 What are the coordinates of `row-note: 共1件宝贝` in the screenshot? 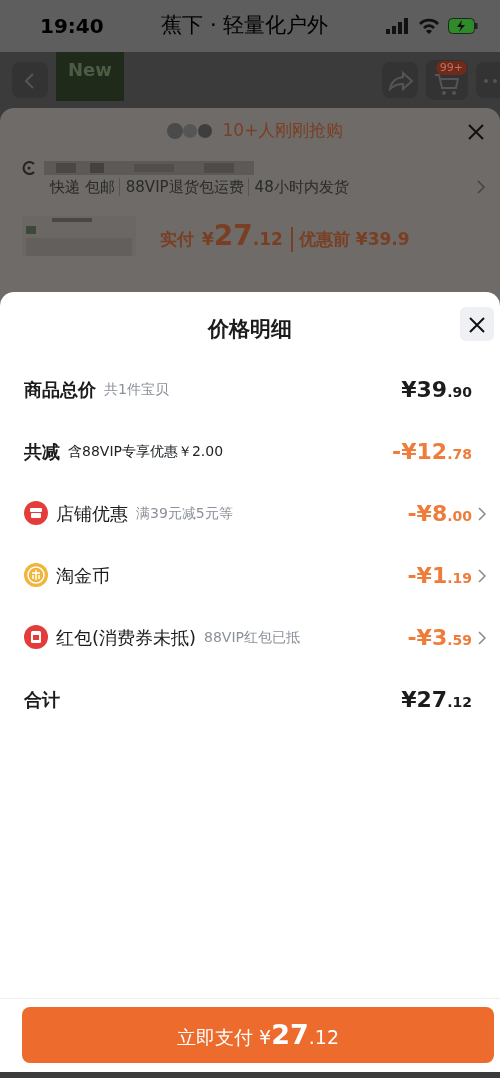 It's located at (136, 389).